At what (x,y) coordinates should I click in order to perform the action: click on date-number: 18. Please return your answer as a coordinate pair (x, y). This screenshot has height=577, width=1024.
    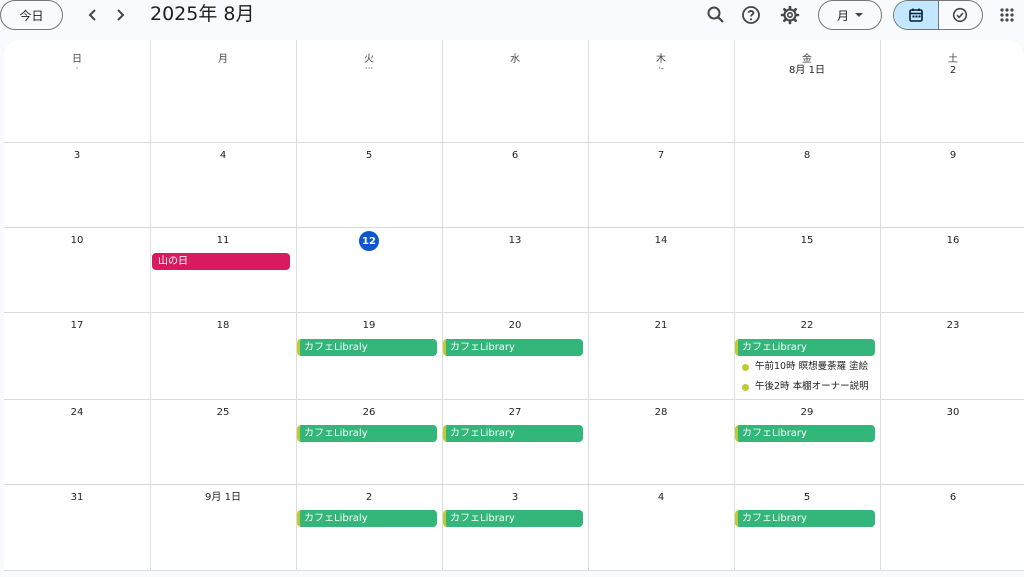
    Looking at the image, I should click on (223, 326).